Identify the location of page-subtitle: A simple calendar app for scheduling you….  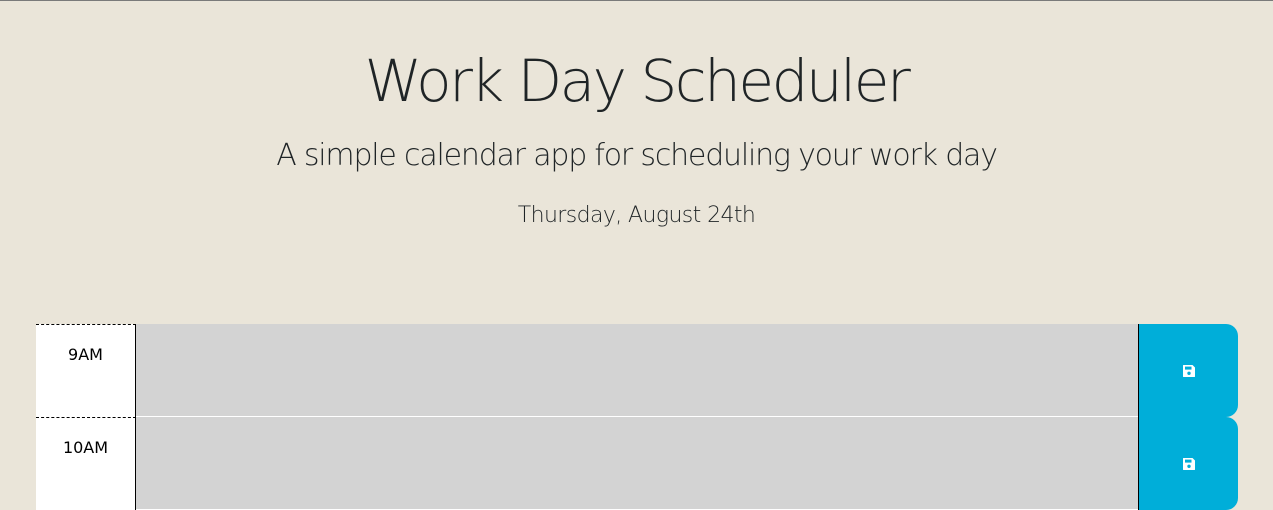
(637, 155).